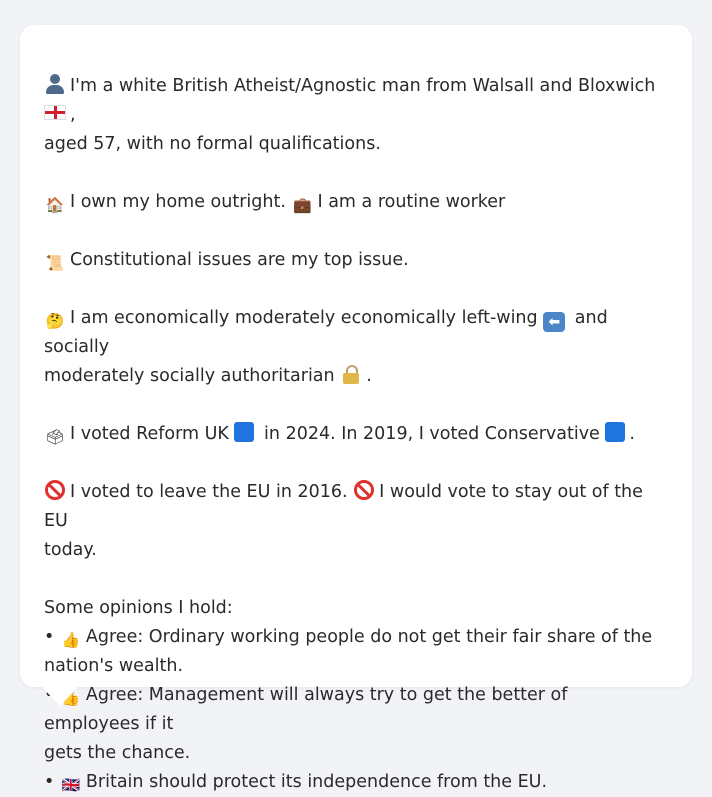  Describe the element at coordinates (244, 432) in the screenshot. I see `reform-uk-color-icon` at that location.